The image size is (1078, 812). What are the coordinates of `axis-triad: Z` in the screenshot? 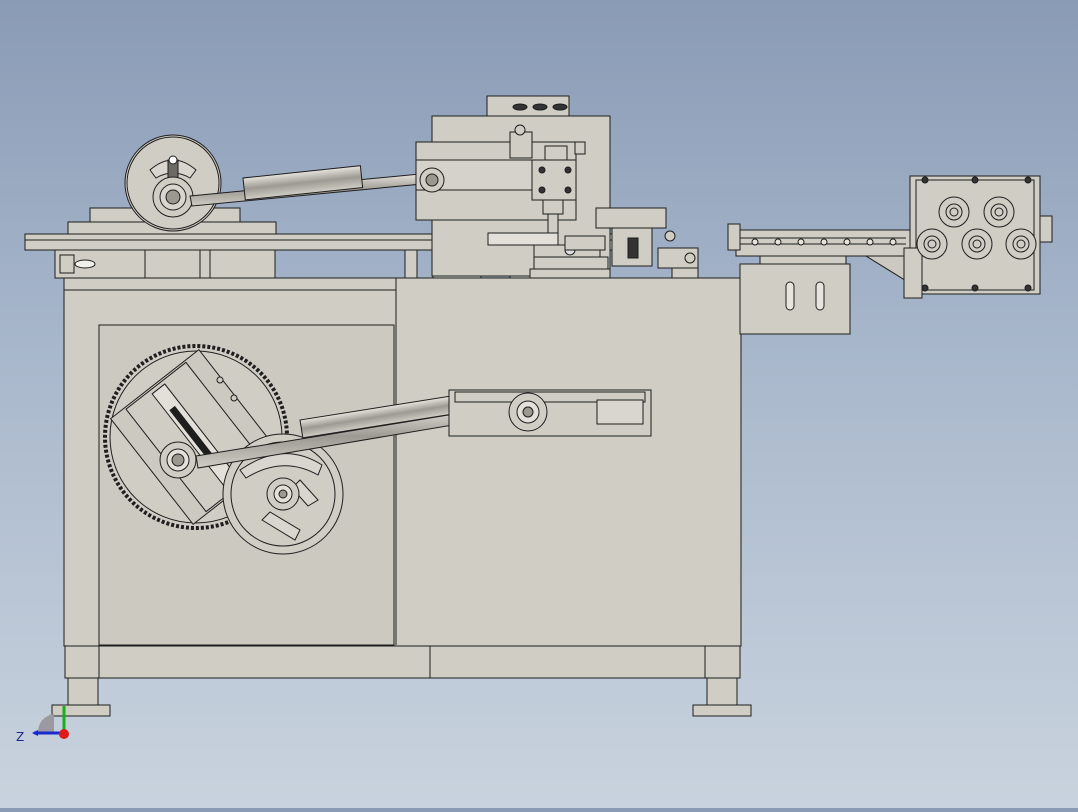 It's located at (45, 730).